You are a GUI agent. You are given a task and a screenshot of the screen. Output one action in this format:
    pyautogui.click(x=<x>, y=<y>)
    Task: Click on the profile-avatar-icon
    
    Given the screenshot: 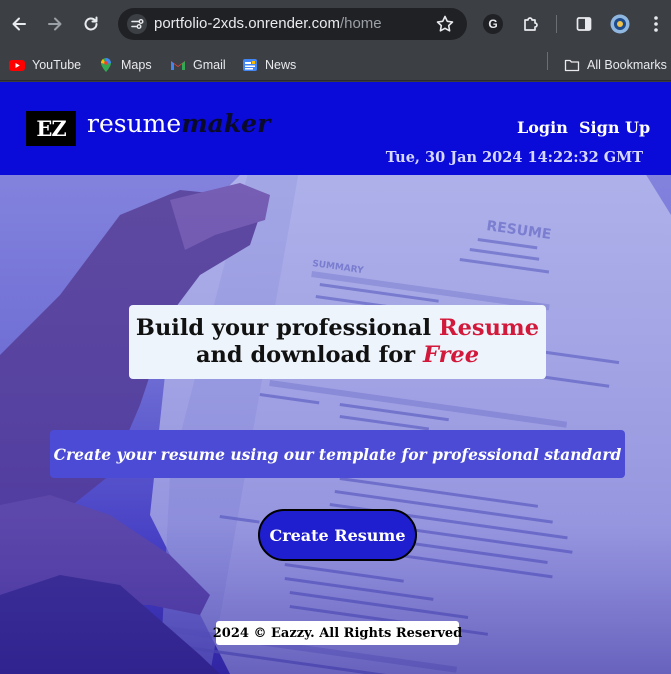 What is the action you would take?
    pyautogui.click(x=620, y=24)
    